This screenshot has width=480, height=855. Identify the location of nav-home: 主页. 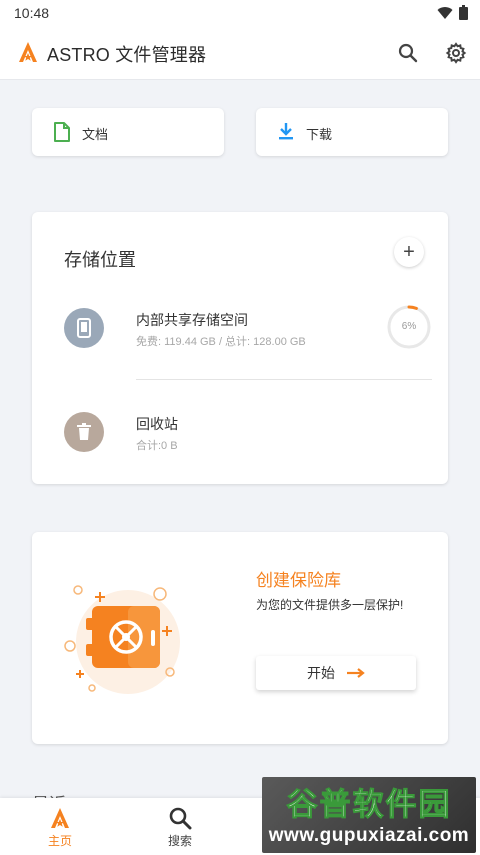
(60, 827).